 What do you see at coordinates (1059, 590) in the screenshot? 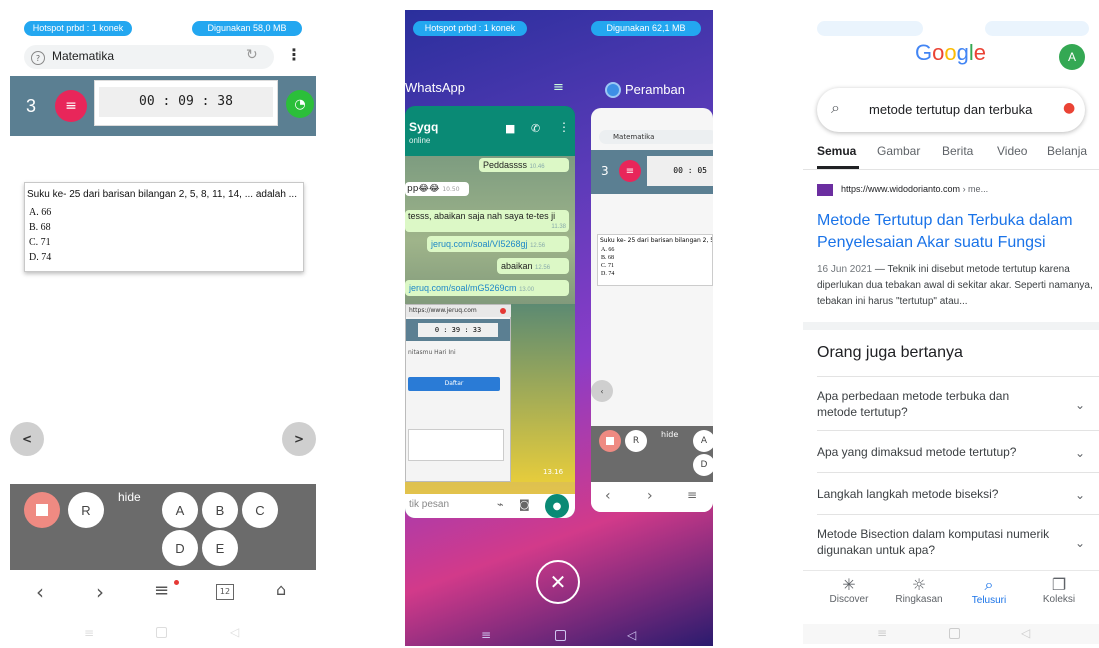
I see `nav-koleksi: ❐ Koleksi` at bounding box center [1059, 590].